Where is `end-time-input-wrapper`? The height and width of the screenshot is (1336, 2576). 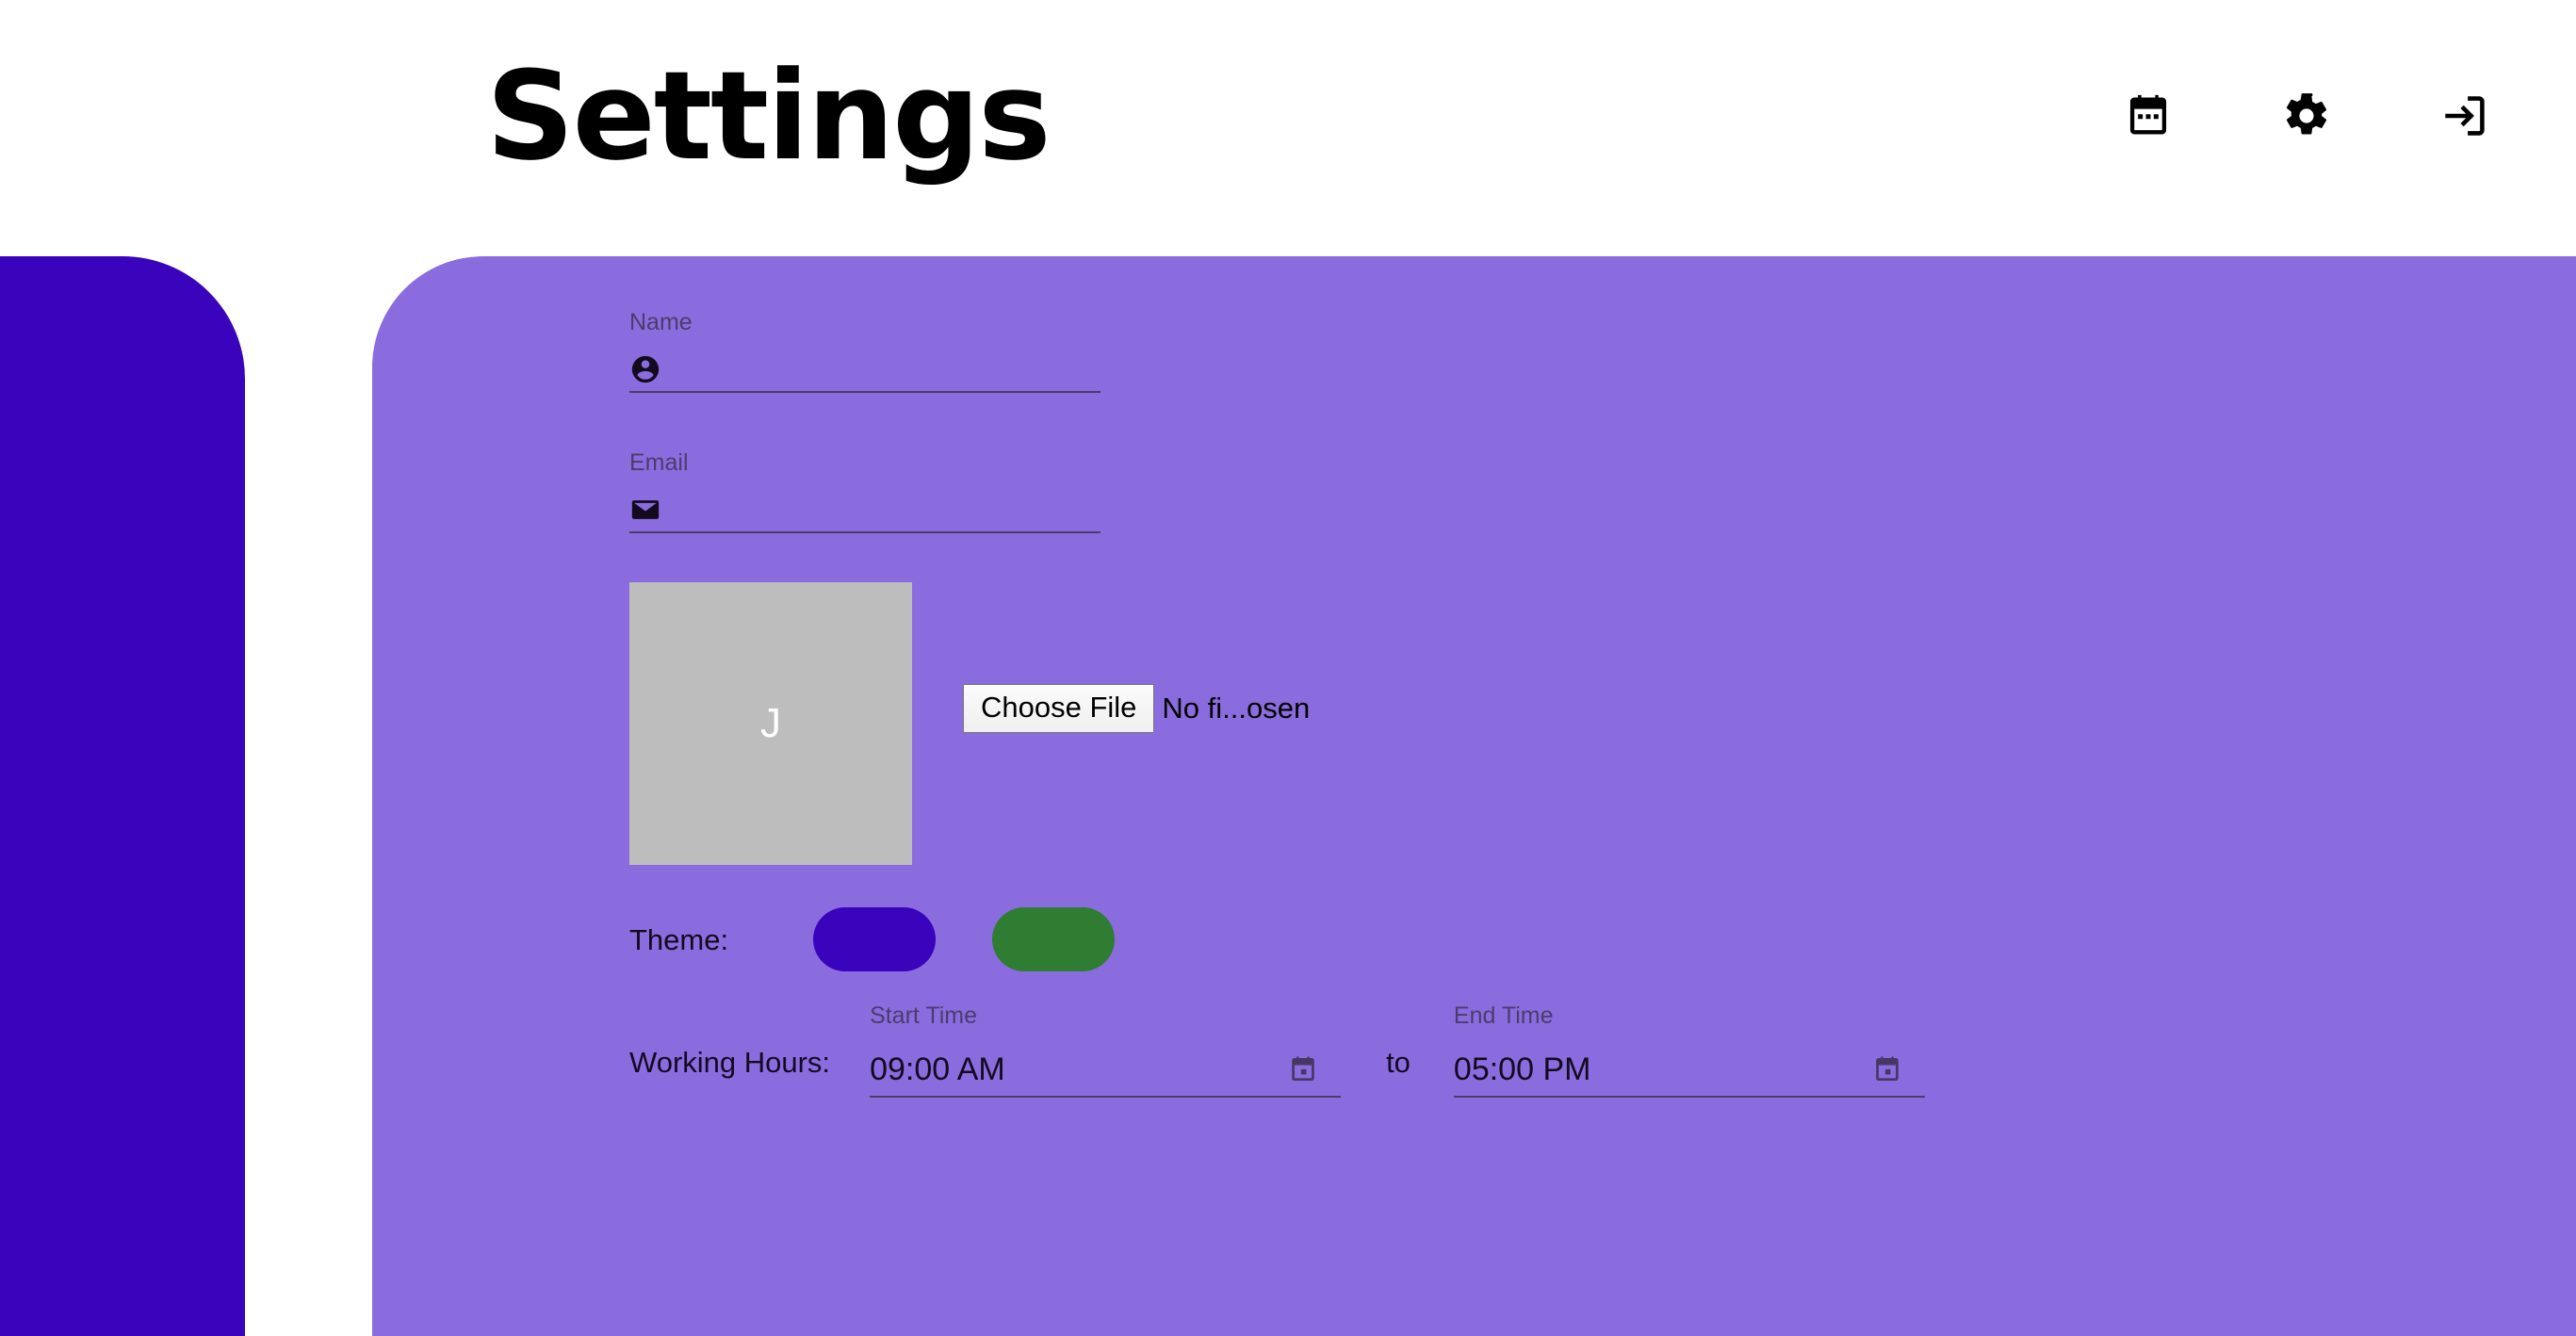
end-time-input-wrapper is located at coordinates (1689, 1070).